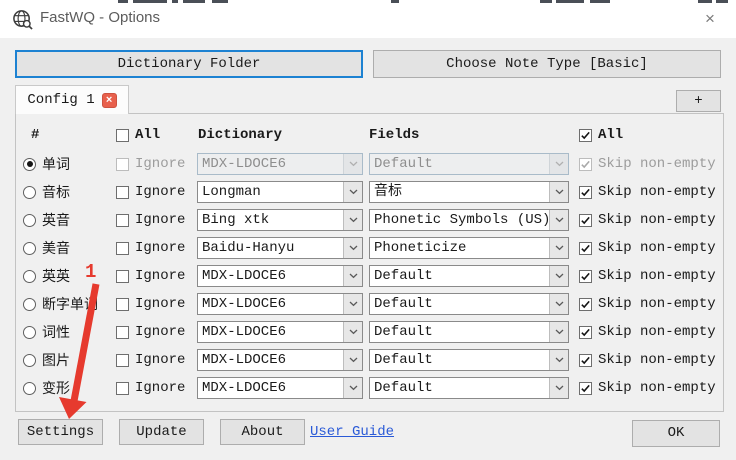 The width and height of the screenshot is (736, 460). Describe the element at coordinates (280, 220) in the screenshot. I see `dictionary-select: Bing xtk` at that location.